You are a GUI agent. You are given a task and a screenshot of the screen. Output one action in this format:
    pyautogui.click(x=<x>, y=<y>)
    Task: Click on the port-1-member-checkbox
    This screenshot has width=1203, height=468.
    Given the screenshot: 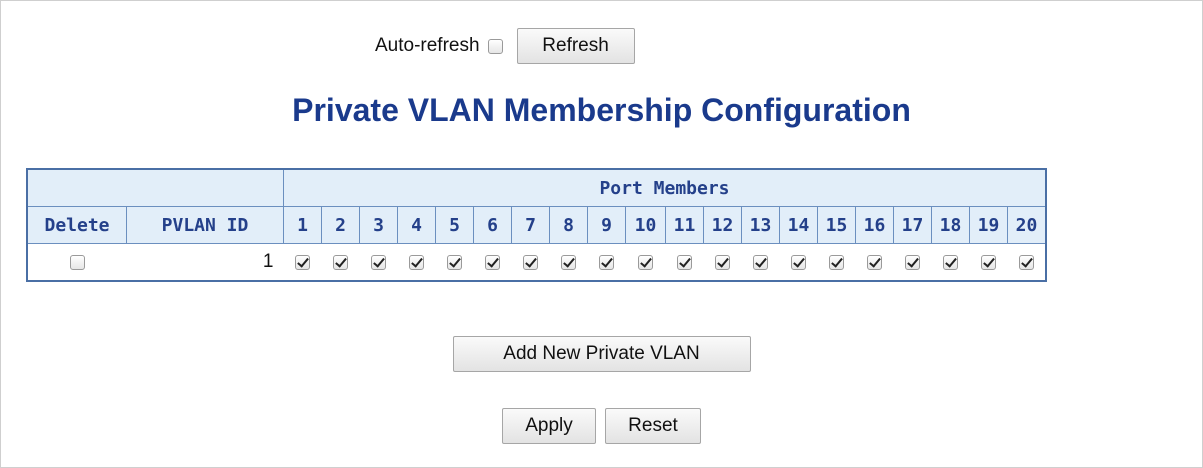 What is the action you would take?
    pyautogui.click(x=302, y=262)
    